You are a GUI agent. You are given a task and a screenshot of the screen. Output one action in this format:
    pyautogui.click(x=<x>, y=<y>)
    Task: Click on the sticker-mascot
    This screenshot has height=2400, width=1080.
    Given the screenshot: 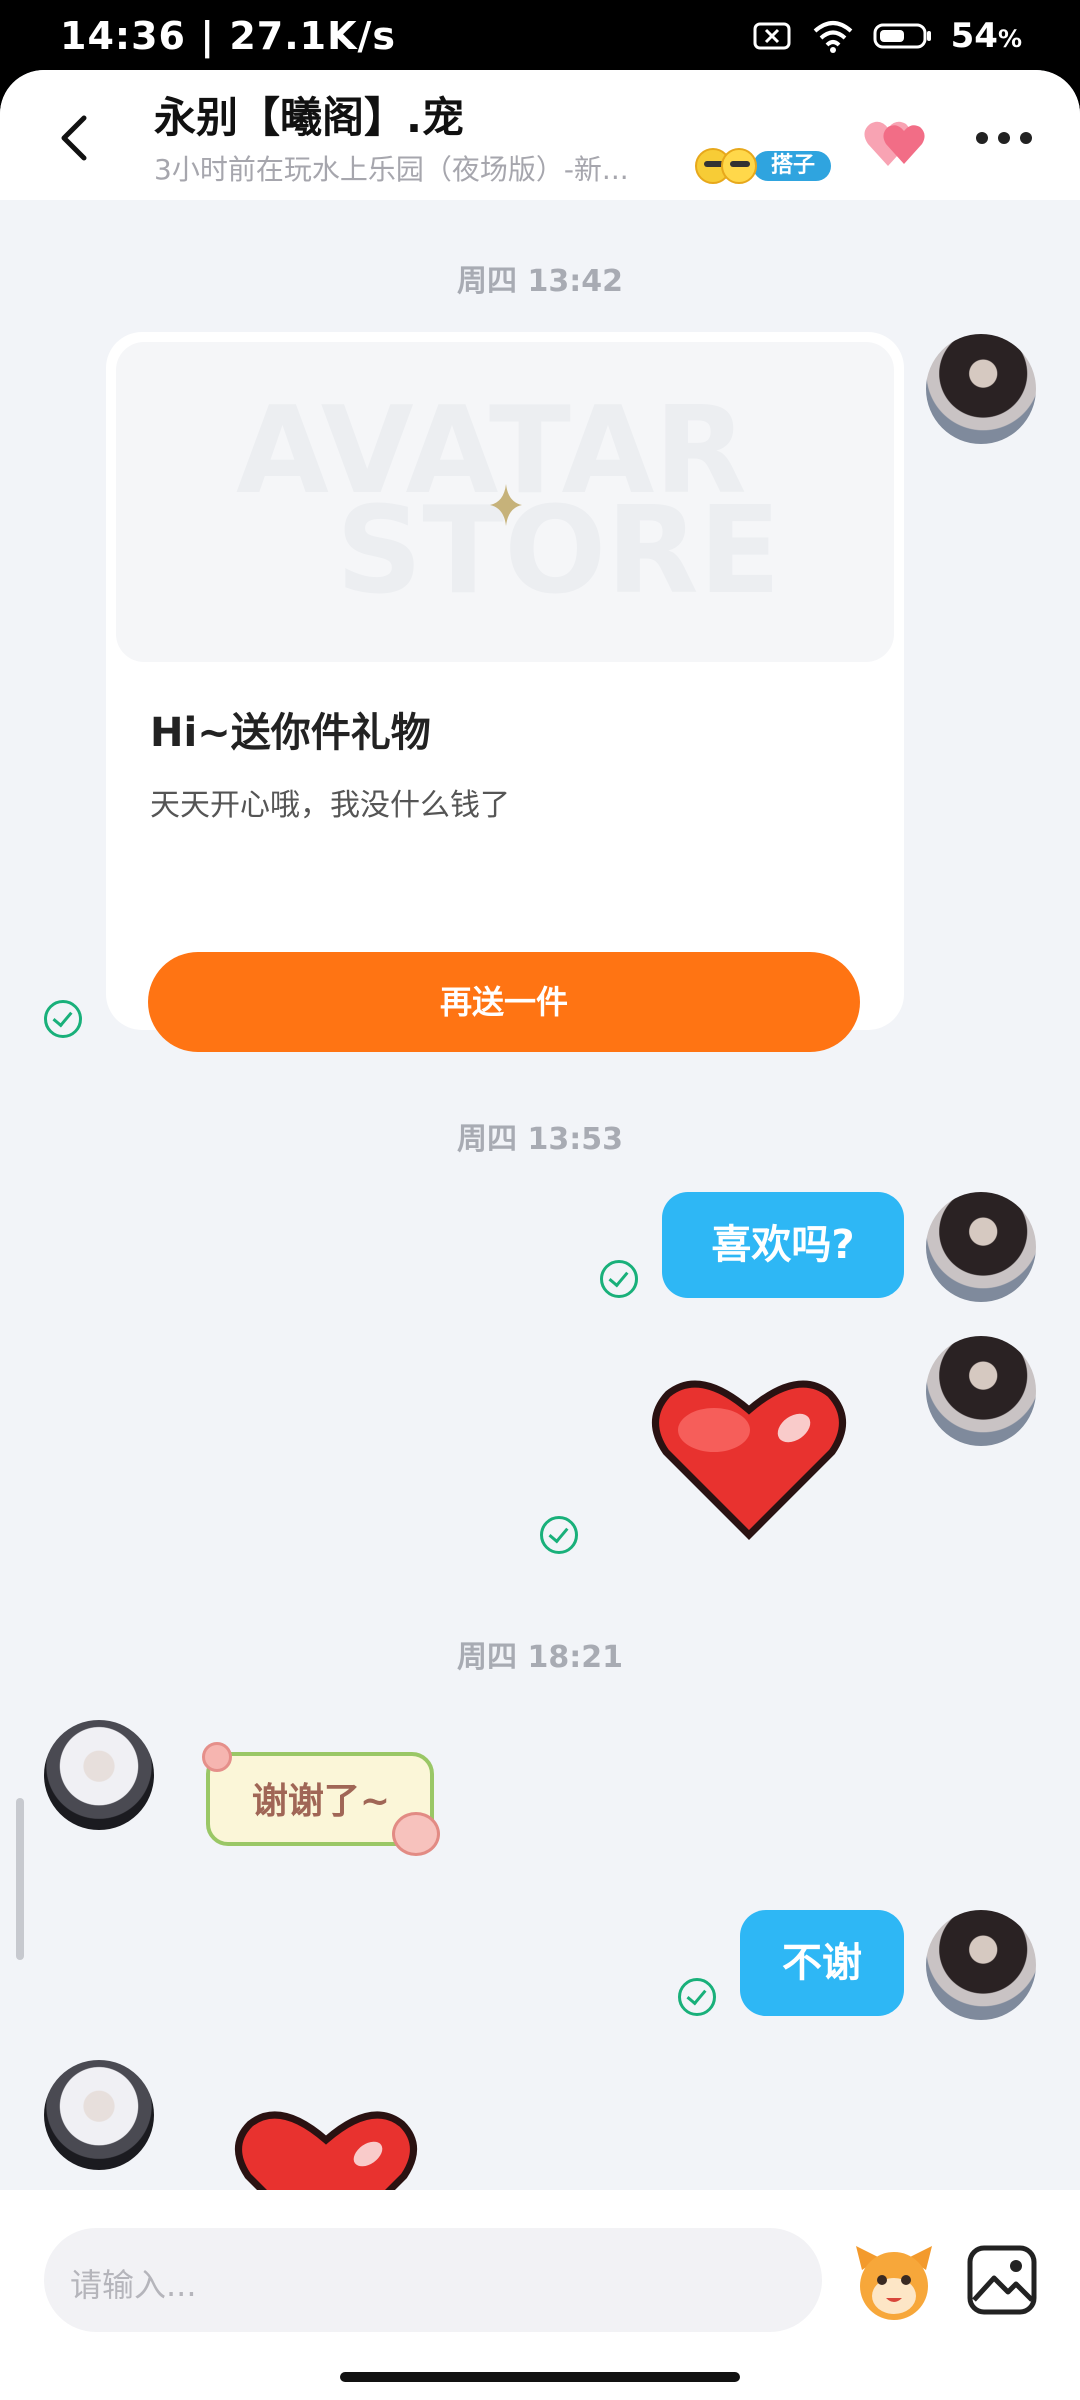 What is the action you would take?
    pyautogui.click(x=416, y=1834)
    